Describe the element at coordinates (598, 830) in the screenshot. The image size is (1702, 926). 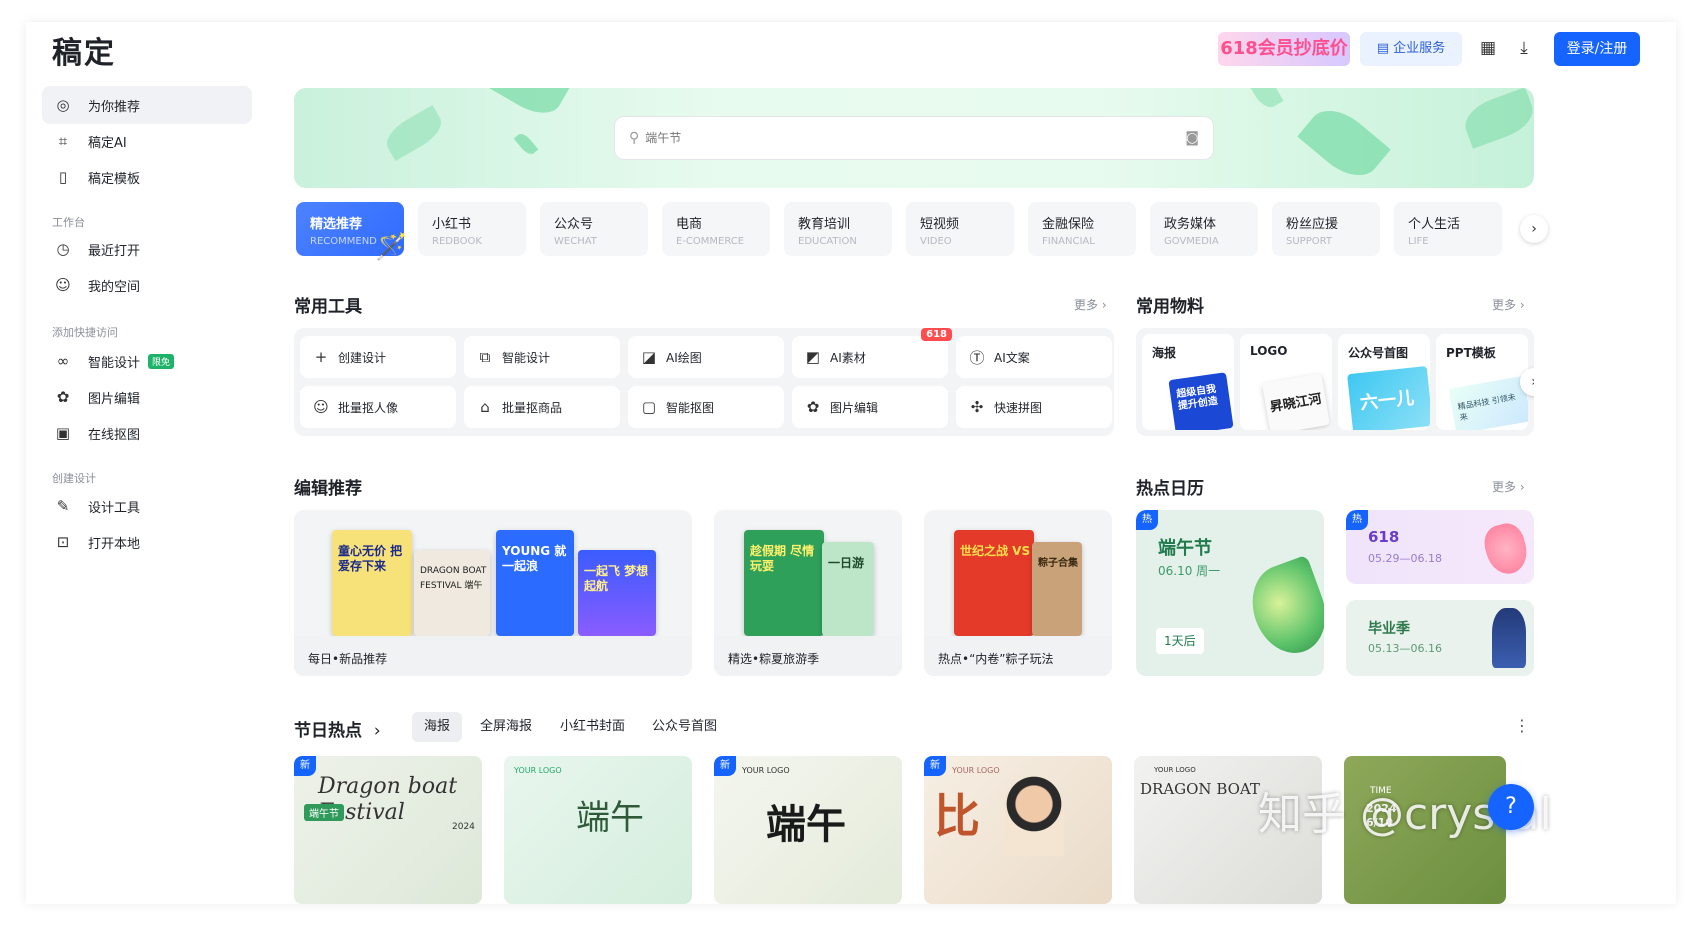
I see `festival-card: YOUR LOGO 端午` at that location.